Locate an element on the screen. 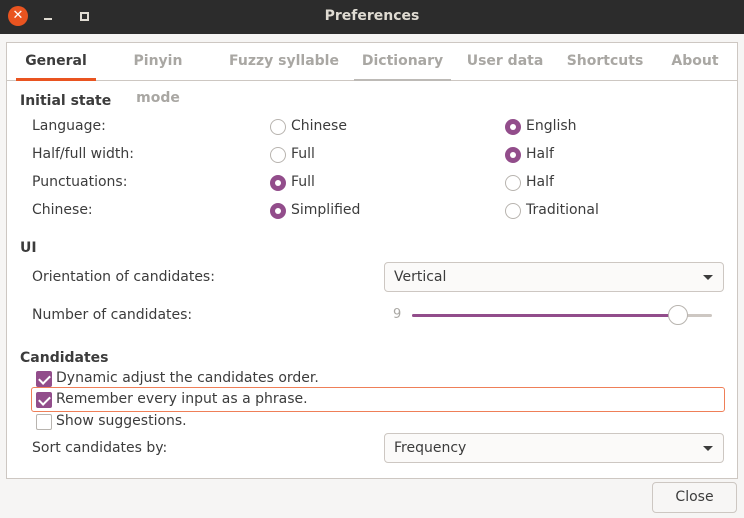 The height and width of the screenshot is (518, 744). candidates-slider-handle is located at coordinates (678, 315).